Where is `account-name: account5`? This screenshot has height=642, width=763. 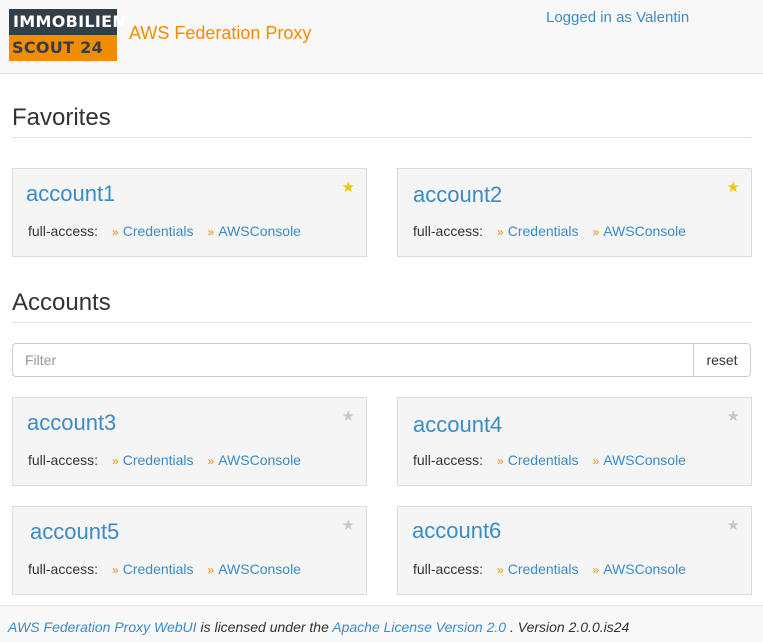 account-name: account5 is located at coordinates (74, 532).